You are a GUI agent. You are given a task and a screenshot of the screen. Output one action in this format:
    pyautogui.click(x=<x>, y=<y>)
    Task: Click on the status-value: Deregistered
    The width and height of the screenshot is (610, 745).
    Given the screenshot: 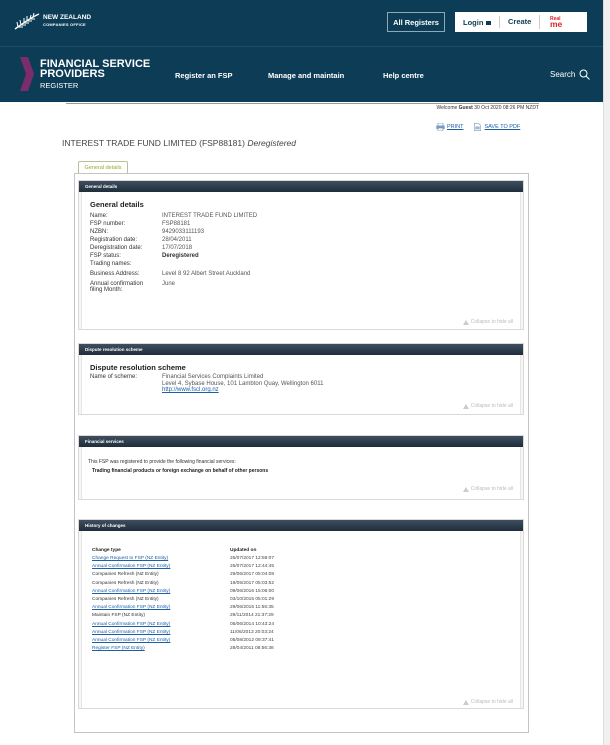 What is the action you would take?
    pyautogui.click(x=180, y=256)
    